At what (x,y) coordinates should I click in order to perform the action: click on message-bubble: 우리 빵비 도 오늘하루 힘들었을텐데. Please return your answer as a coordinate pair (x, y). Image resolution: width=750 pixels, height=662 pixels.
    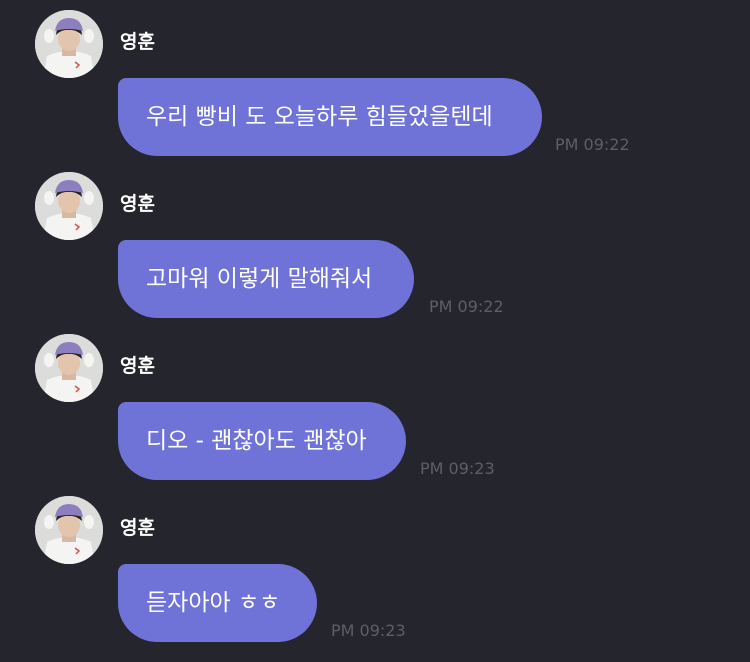
    Looking at the image, I should click on (330, 117).